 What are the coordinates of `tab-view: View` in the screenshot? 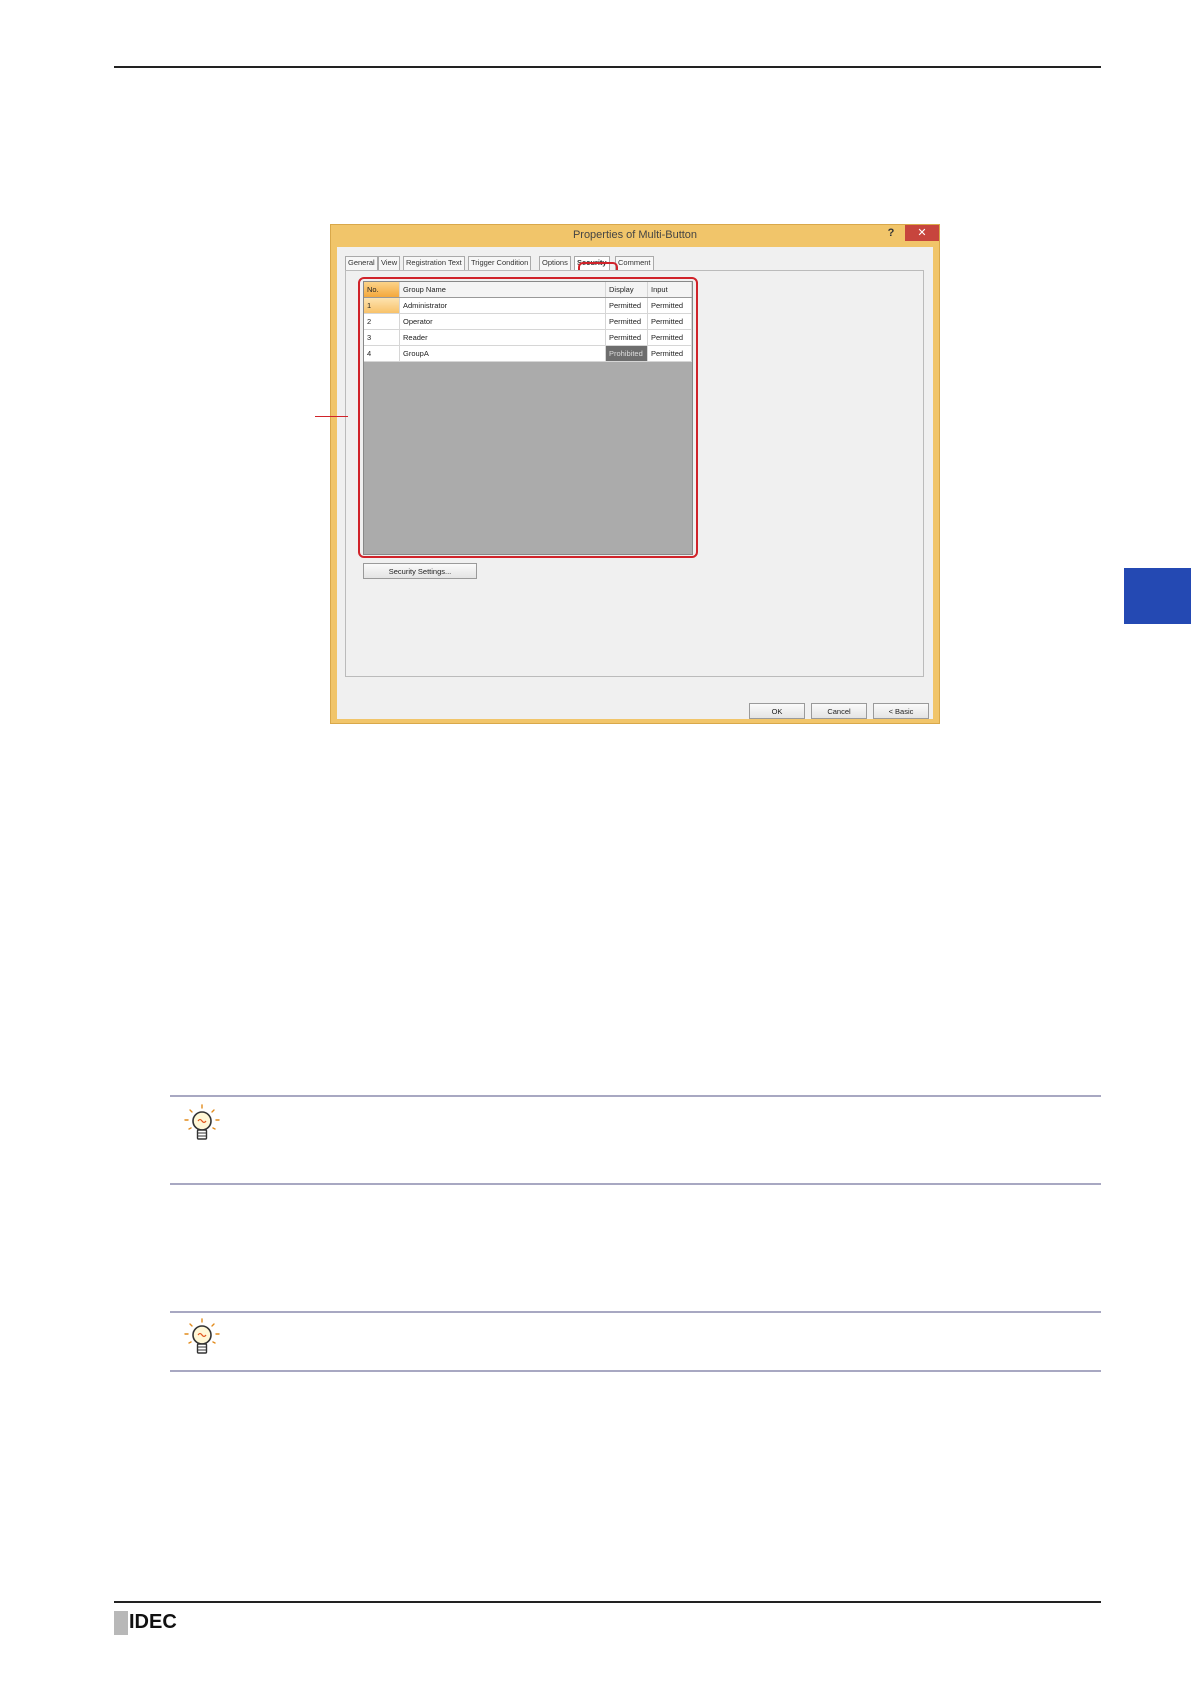 It's located at (389, 263).